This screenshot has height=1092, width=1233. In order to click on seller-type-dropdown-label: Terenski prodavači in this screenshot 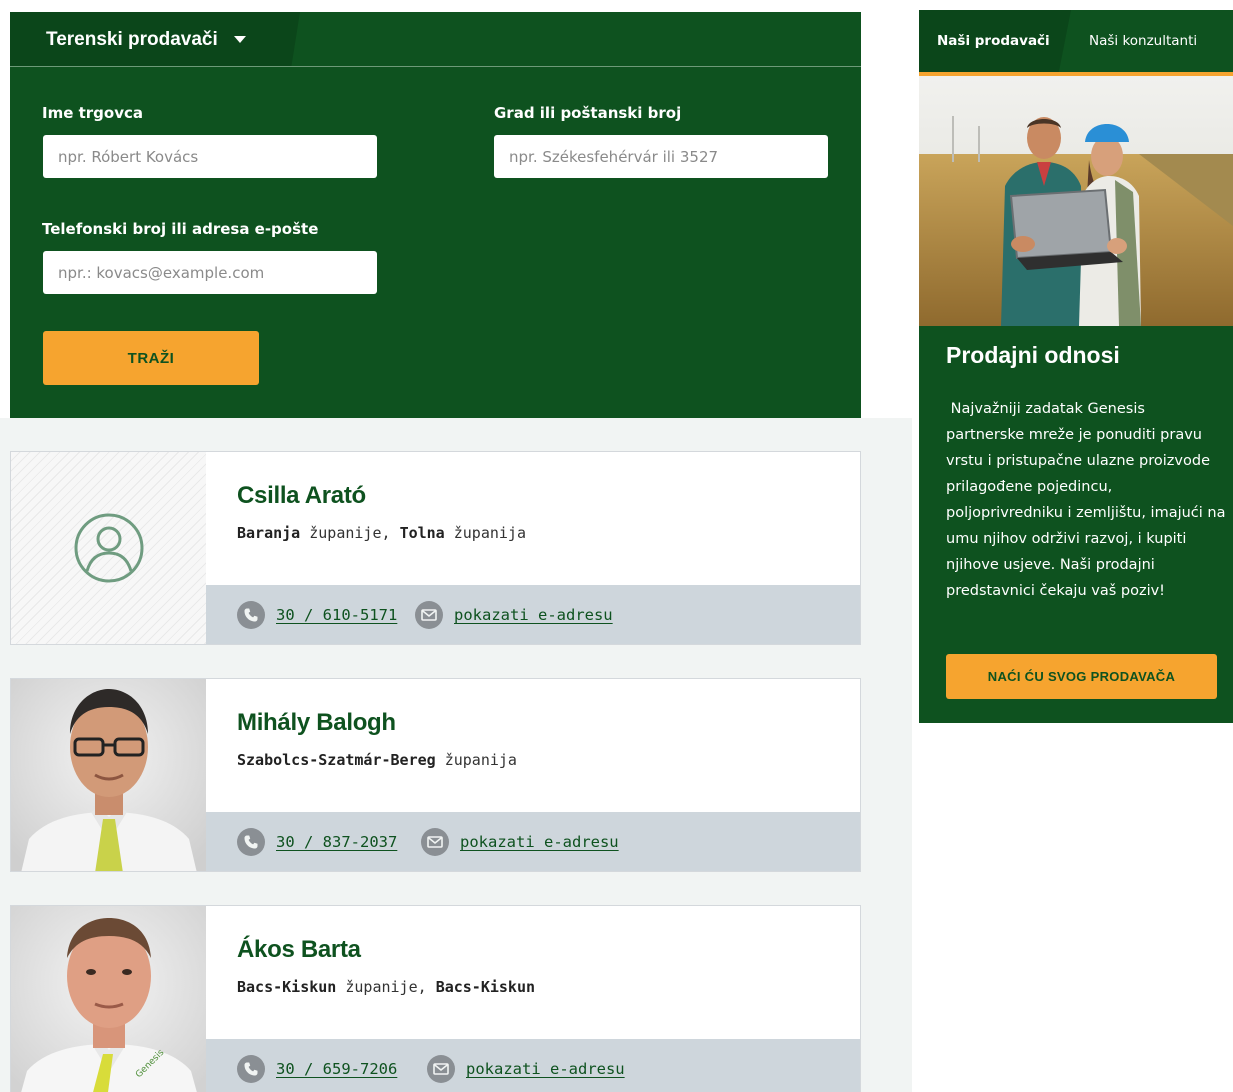, I will do `click(132, 39)`.